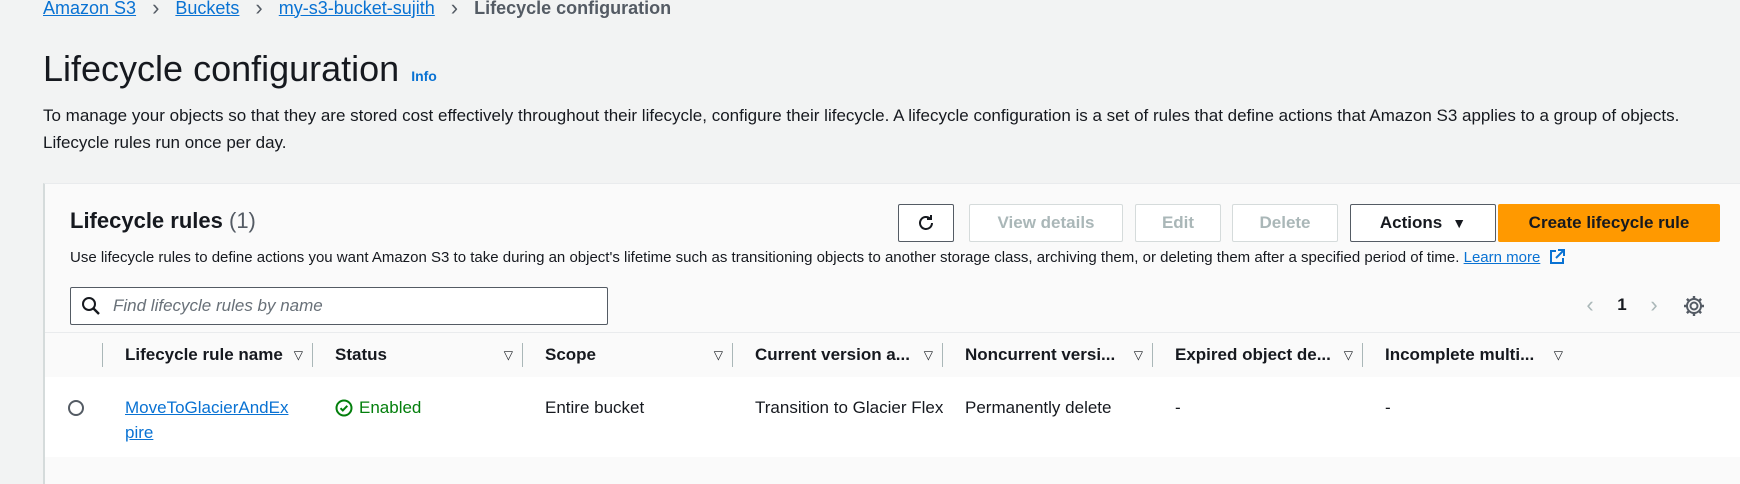 The image size is (1740, 484). I want to click on refresh-icon, so click(926, 222).